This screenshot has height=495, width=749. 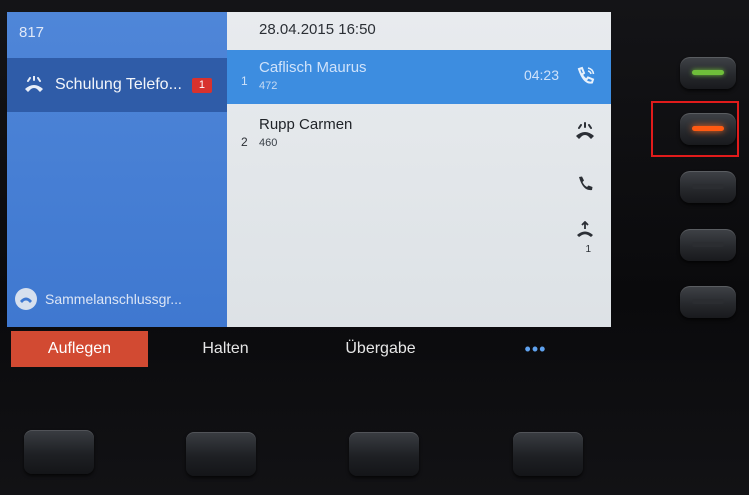 I want to click on active-call-icon, so click(x=585, y=76).